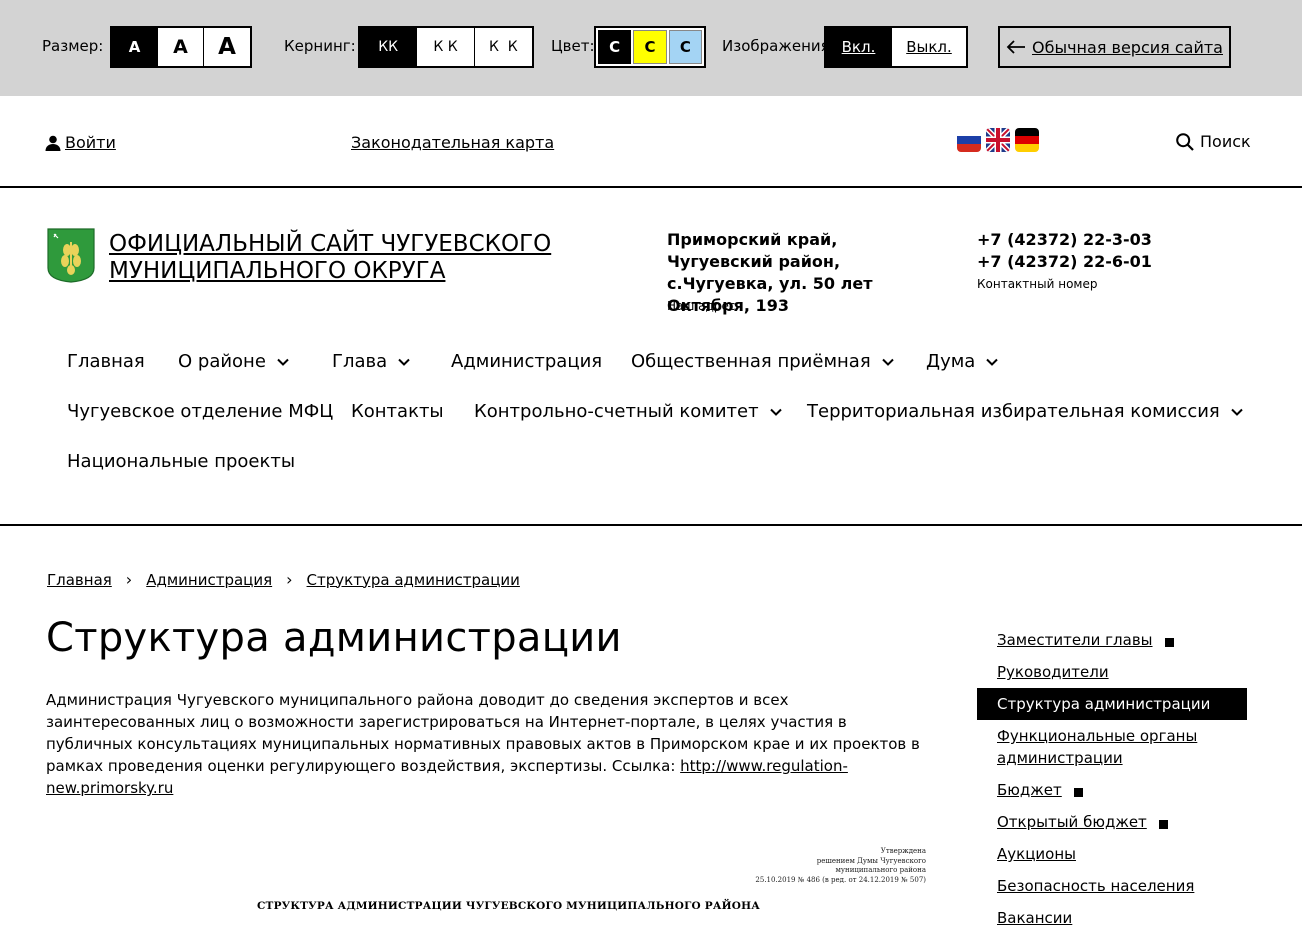 This screenshot has height=932, width=1302. I want to click on normal-version-label: Обычная версия сайта, so click(1127, 47).